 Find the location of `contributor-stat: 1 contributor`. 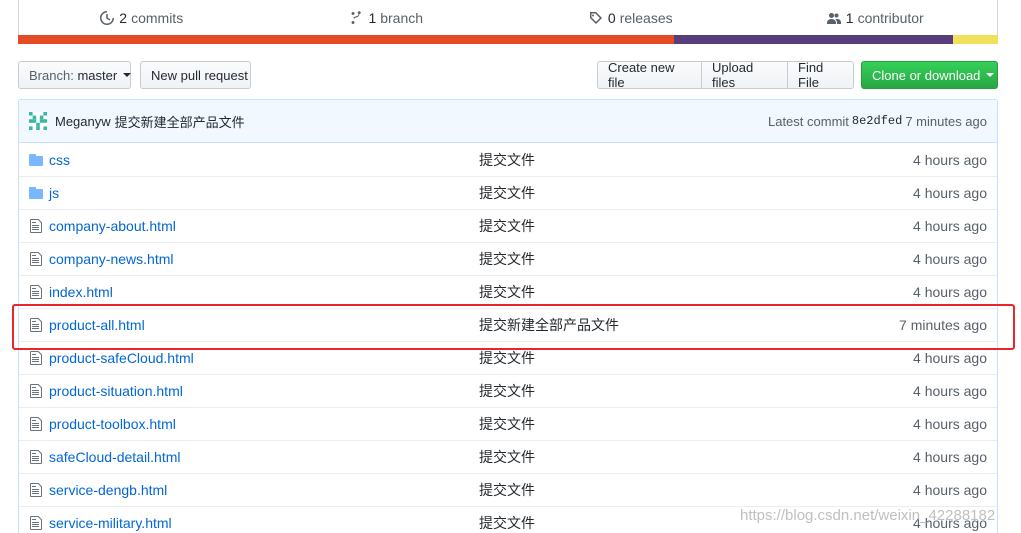

contributor-stat: 1 contributor is located at coordinates (875, 17).